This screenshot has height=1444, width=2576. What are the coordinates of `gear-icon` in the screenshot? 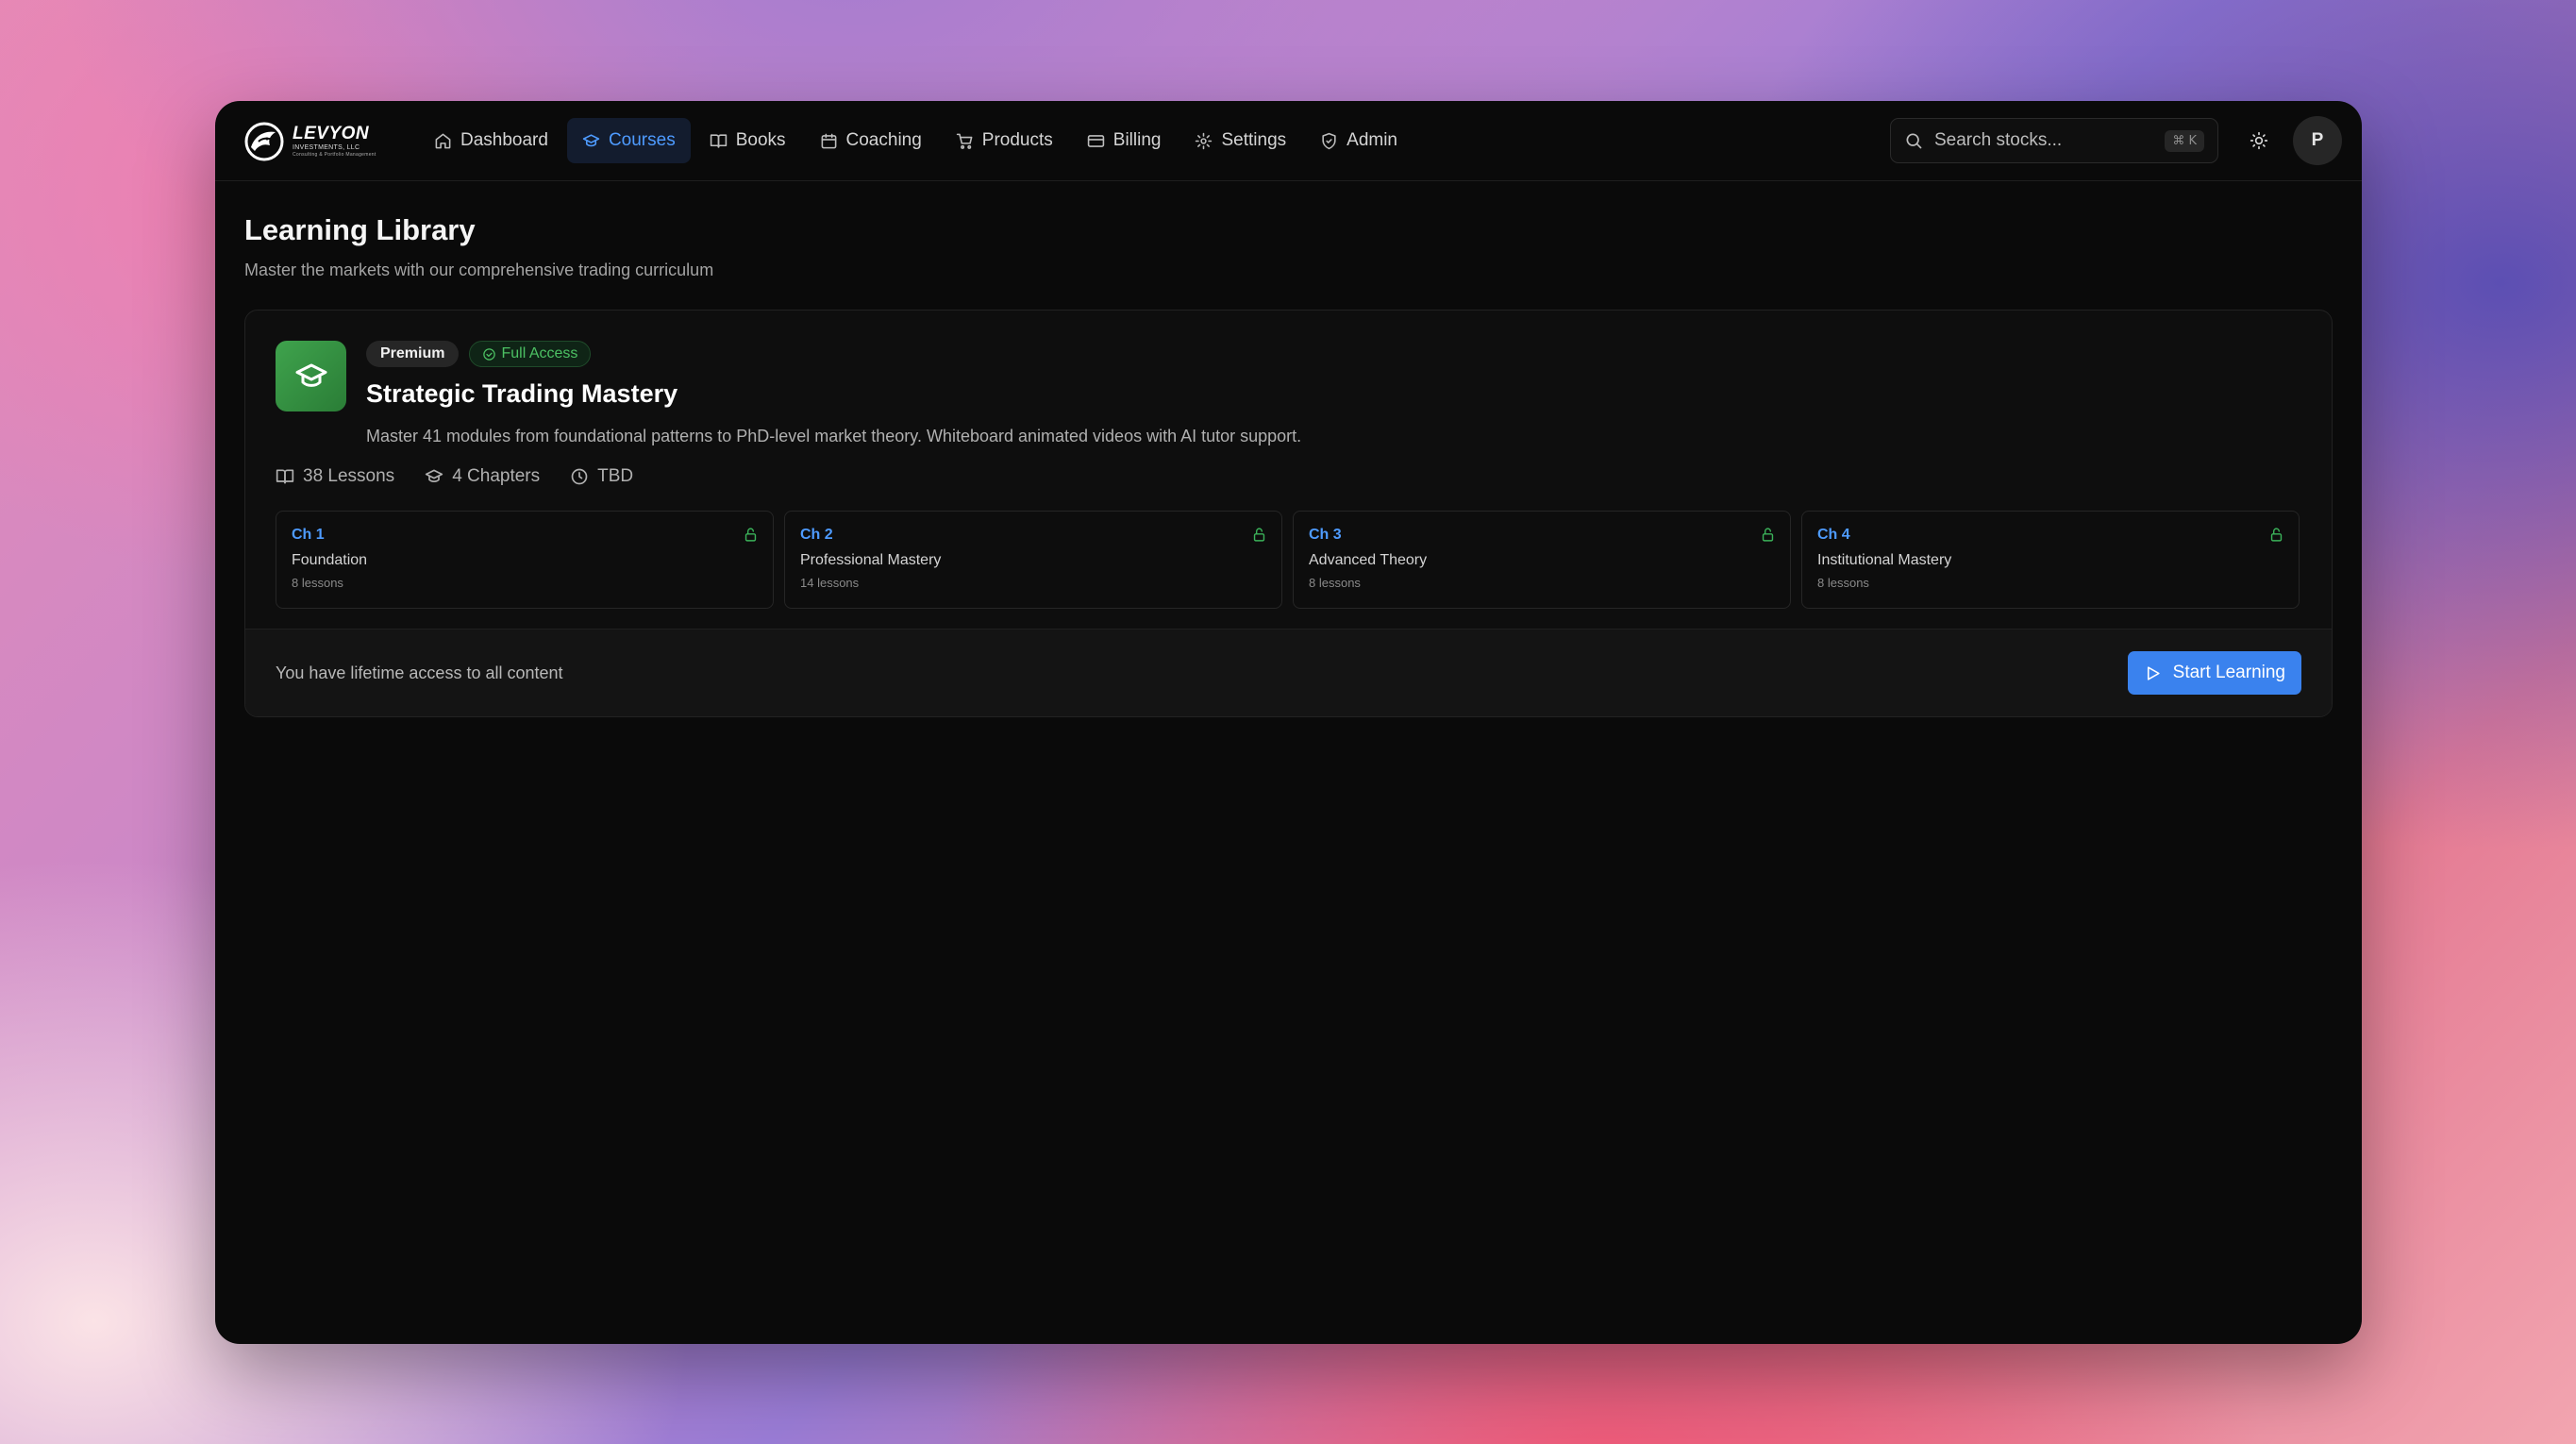 It's located at (1204, 140).